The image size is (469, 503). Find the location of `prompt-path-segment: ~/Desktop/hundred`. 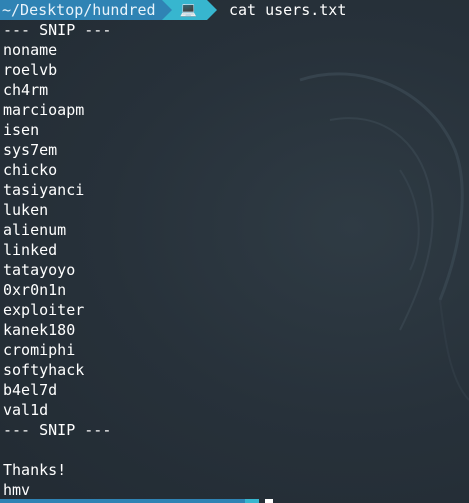

prompt-path-segment: ~/Desktop/hundred is located at coordinates (81, 10).